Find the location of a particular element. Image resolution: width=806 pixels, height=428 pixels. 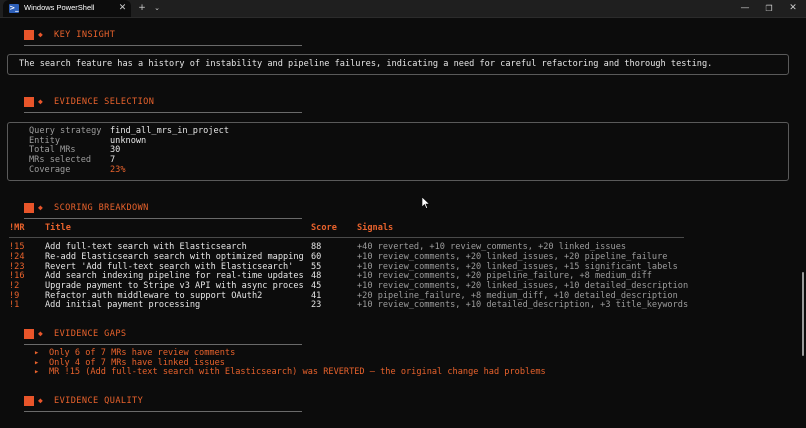

mr-id: !1 is located at coordinates (14, 305).